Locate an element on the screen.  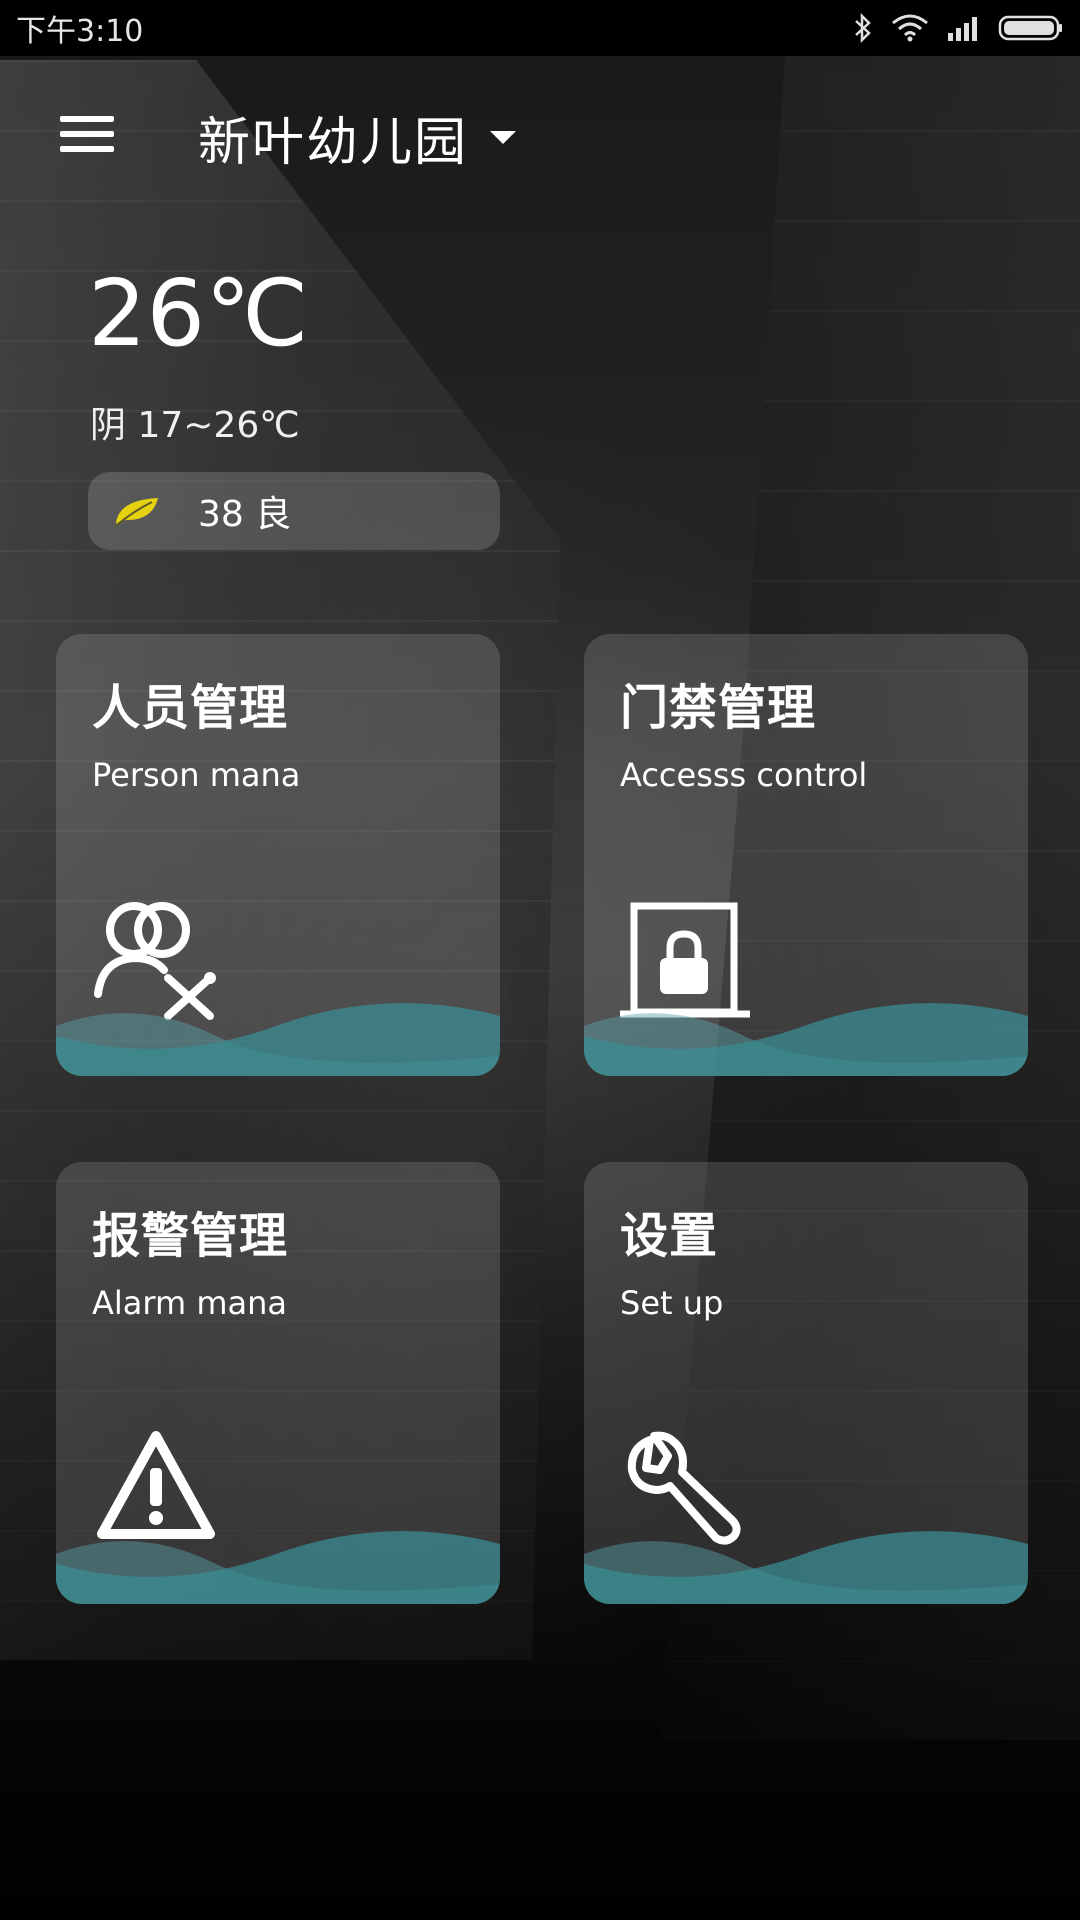
tile-subtitle: Set up is located at coordinates (672, 1303).